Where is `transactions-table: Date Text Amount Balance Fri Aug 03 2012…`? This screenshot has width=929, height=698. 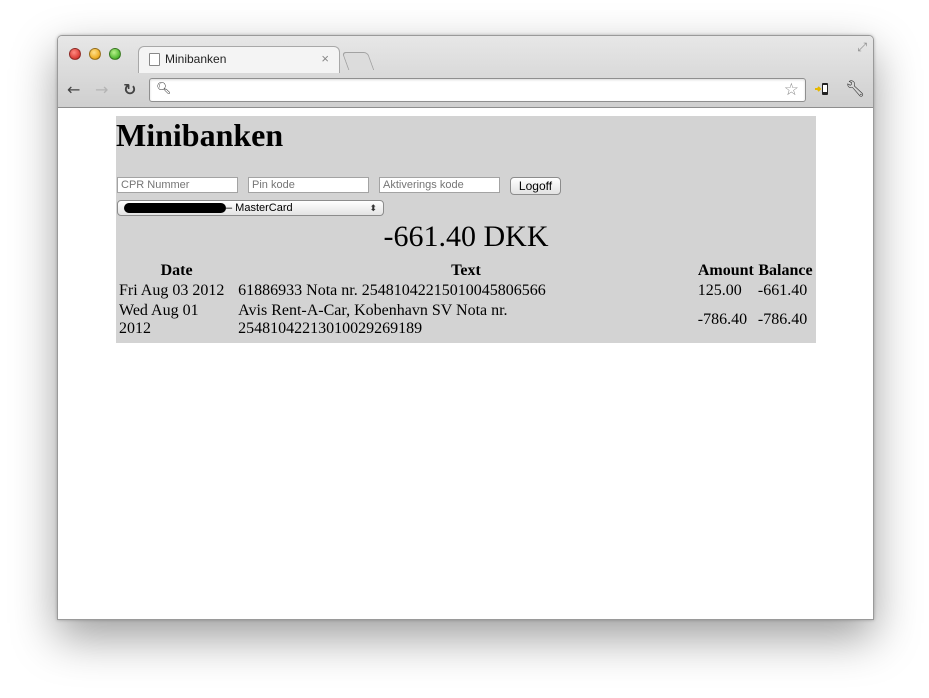 transactions-table: Date Text Amount Balance Fri Aug 03 2012… is located at coordinates (466, 299).